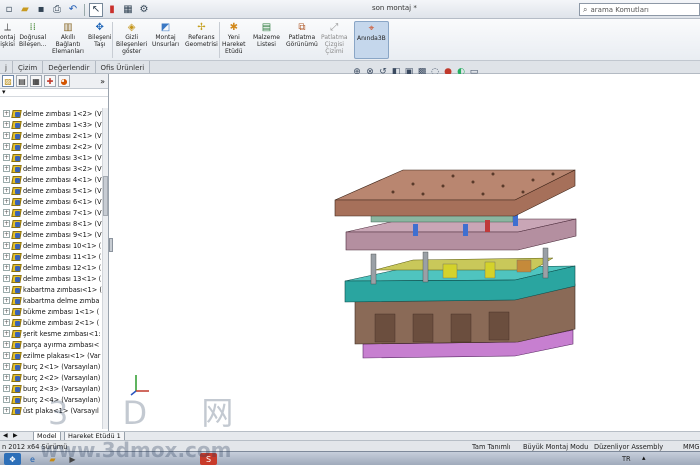 Image resolution: width=700 pixels, height=465 pixels. What do you see at coordinates (644, 458) in the screenshot?
I see `tray-icon: ▴` at bounding box center [644, 458].